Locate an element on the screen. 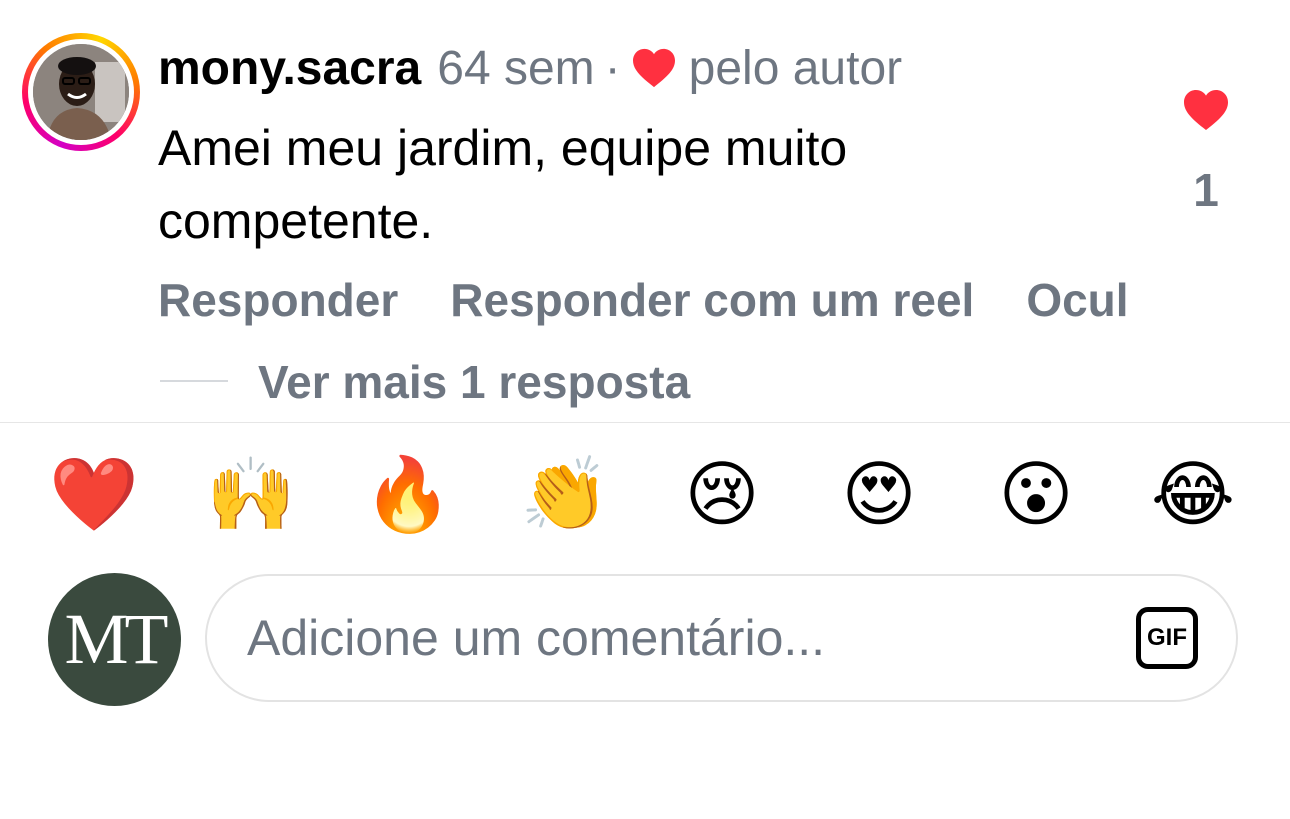 The height and width of the screenshot is (819, 1290). reply-button: Responder is located at coordinates (278, 300).